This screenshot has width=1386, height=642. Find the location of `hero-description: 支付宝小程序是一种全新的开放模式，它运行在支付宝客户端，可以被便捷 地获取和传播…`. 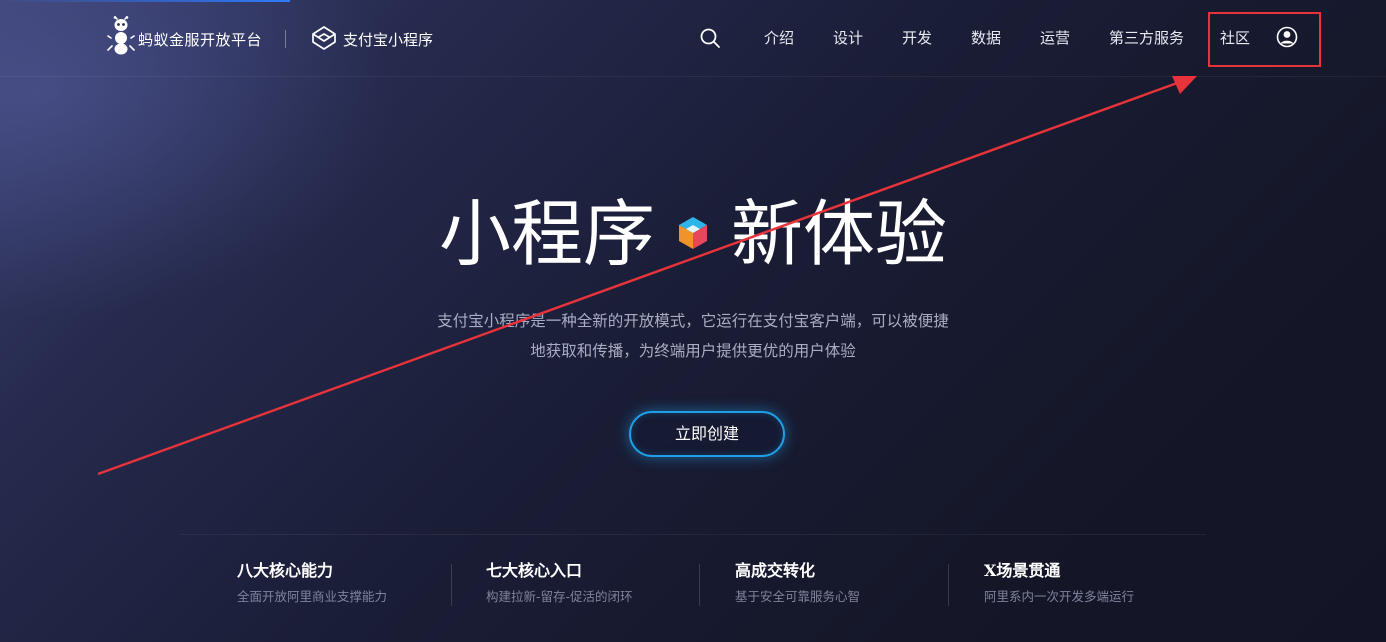

hero-description: 支付宝小程序是一种全新的开放模式，它运行在支付宝客户端，可以被便捷 地获取和传播… is located at coordinates (693, 336).